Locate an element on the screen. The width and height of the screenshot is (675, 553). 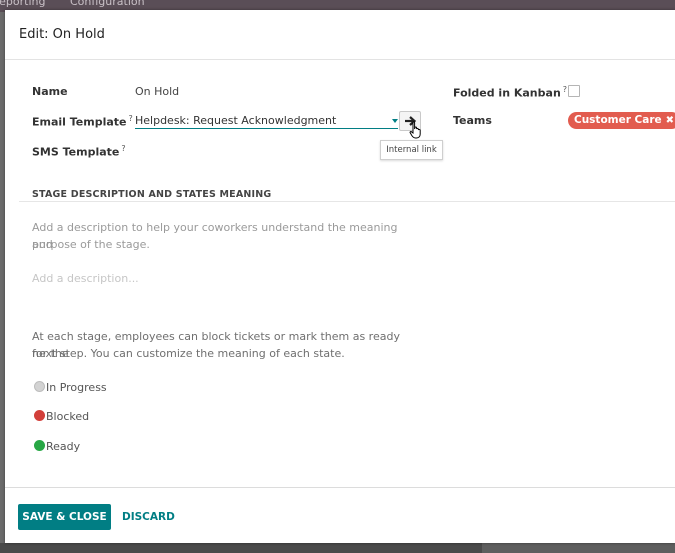
section-title: STAGE DESCRIPTION AND STATES MEANING is located at coordinates (152, 194).